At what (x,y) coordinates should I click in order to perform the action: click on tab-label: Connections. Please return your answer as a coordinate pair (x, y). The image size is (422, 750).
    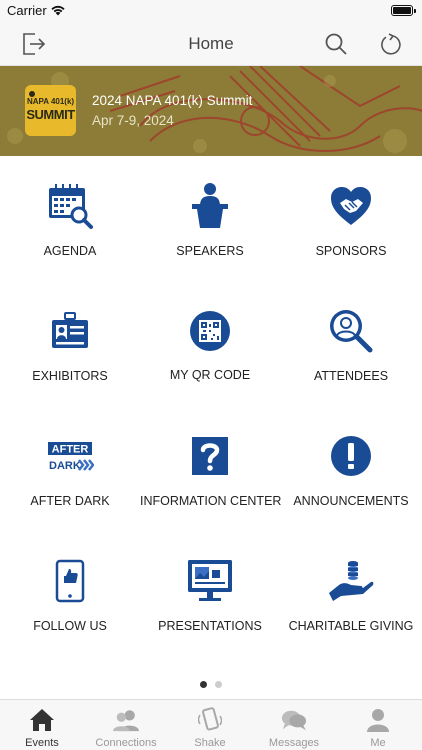
    Looking at the image, I should click on (126, 743).